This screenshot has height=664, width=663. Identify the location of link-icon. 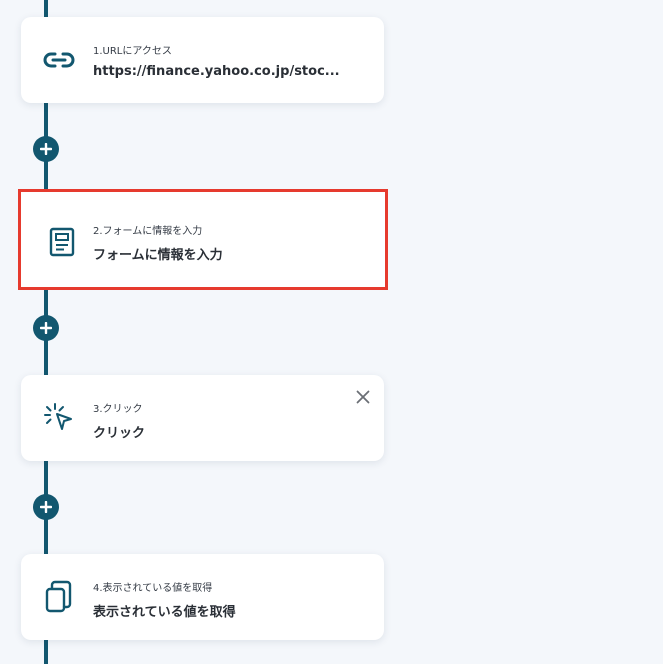
(59, 60).